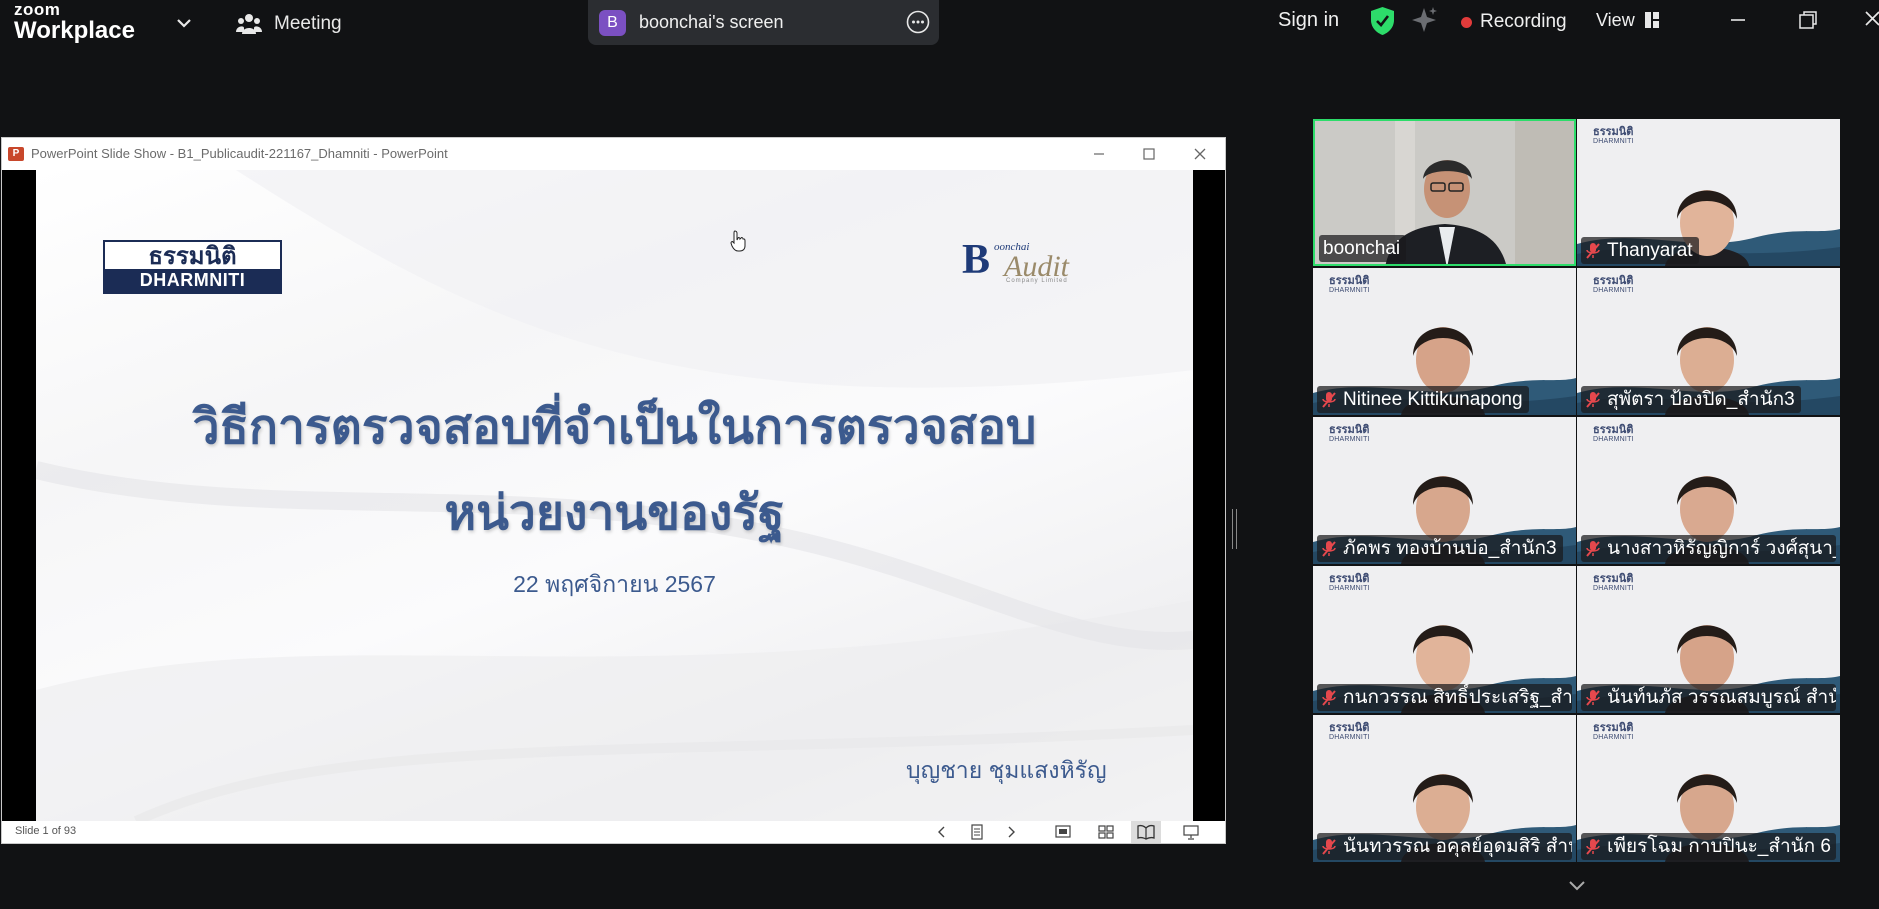 Image resolution: width=1879 pixels, height=909 pixels. Describe the element at coordinates (1099, 154) in the screenshot. I see `ppt-minimize-icon` at that location.